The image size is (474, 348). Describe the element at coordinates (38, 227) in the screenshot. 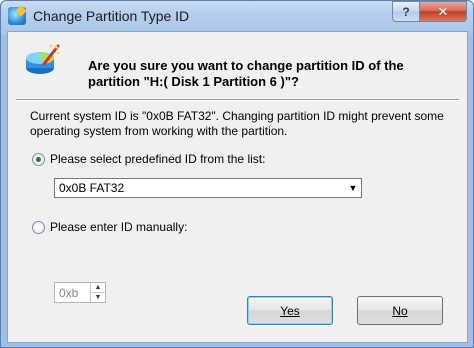

I see `manual-id-radio` at that location.